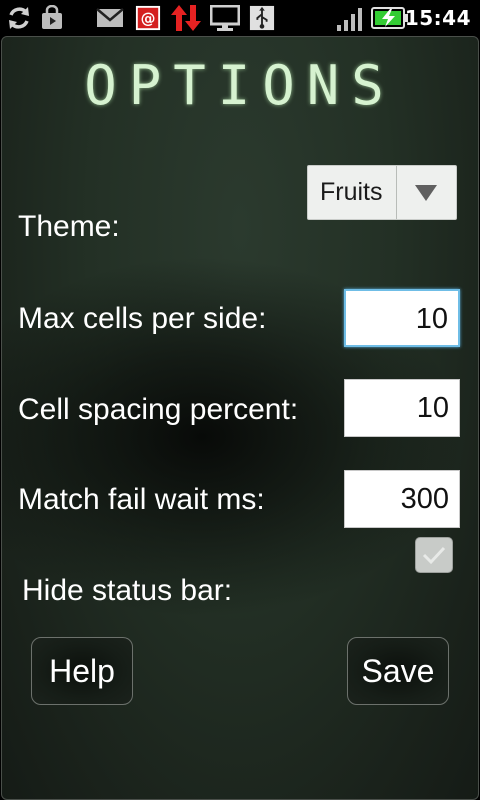 The height and width of the screenshot is (800, 480). What do you see at coordinates (398, 671) in the screenshot?
I see `save-button: Save` at bounding box center [398, 671].